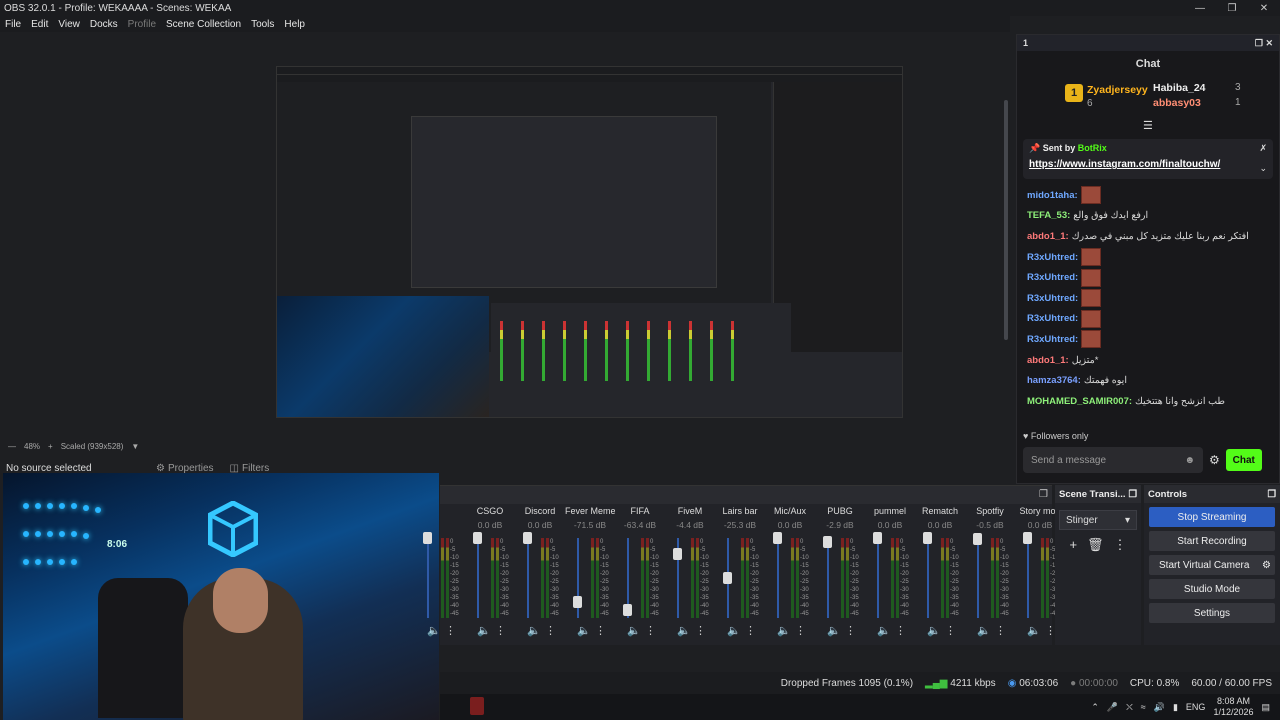 The height and width of the screenshot is (720, 1280). Describe the element at coordinates (1233, 712) in the screenshot. I see `clock-date: 1/12/2026` at that location.